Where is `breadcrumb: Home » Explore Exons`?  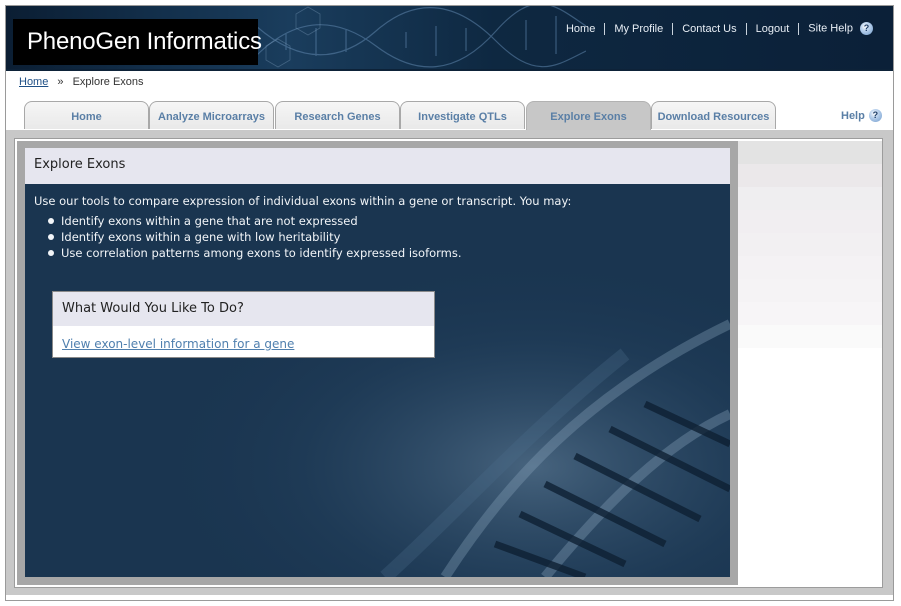
breadcrumb: Home » Explore Exons is located at coordinates (81, 82).